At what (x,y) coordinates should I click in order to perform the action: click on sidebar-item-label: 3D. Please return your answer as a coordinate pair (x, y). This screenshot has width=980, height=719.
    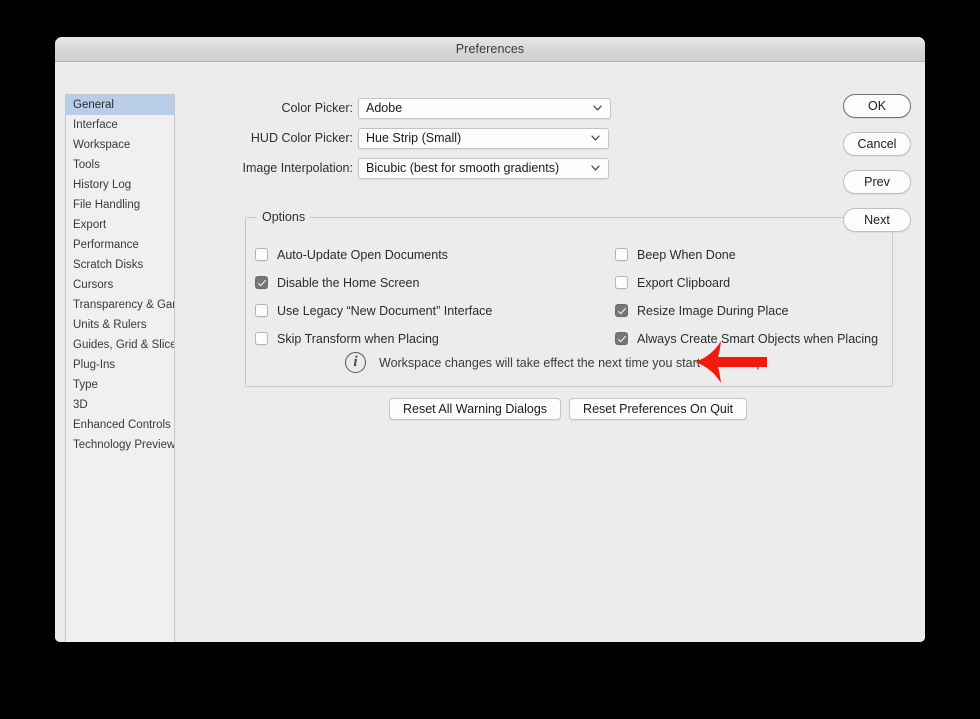
    Looking at the image, I should click on (80, 405).